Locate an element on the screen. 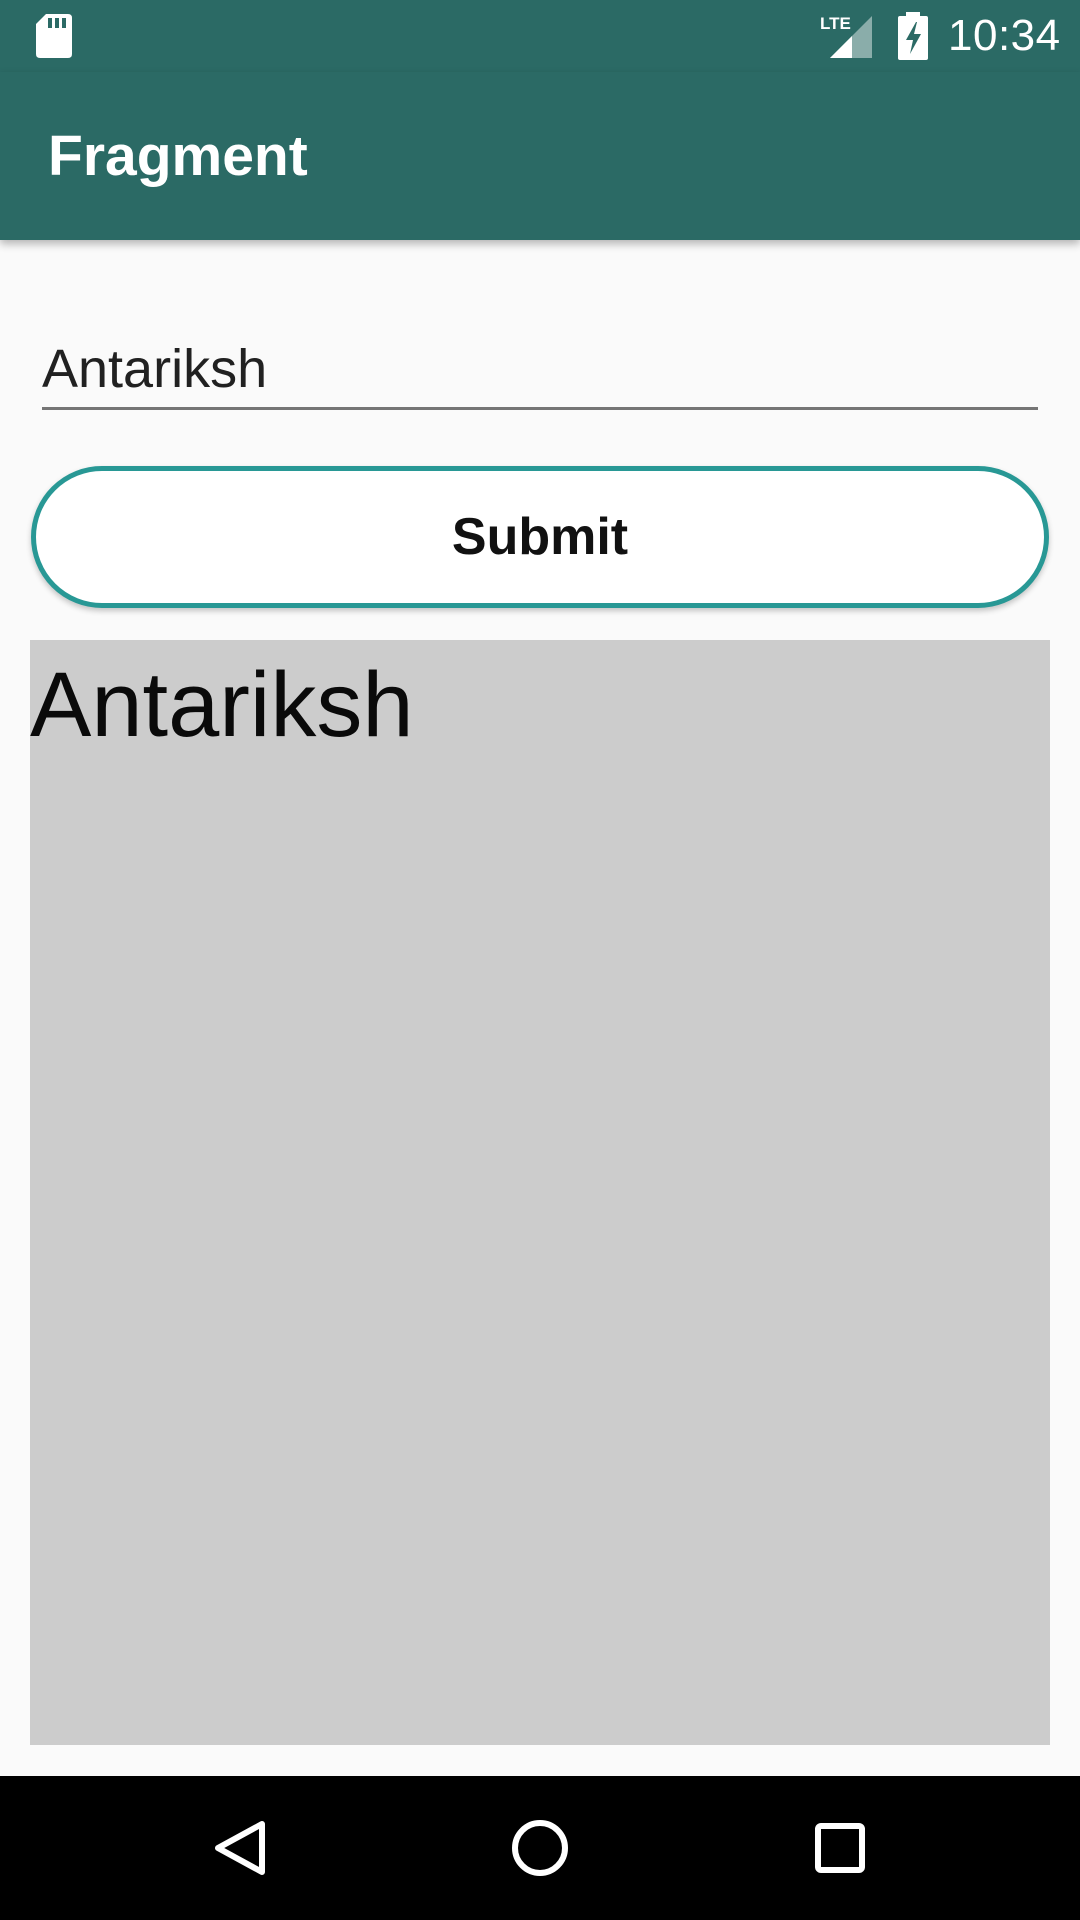  app-title: Fragment is located at coordinates (178, 156).